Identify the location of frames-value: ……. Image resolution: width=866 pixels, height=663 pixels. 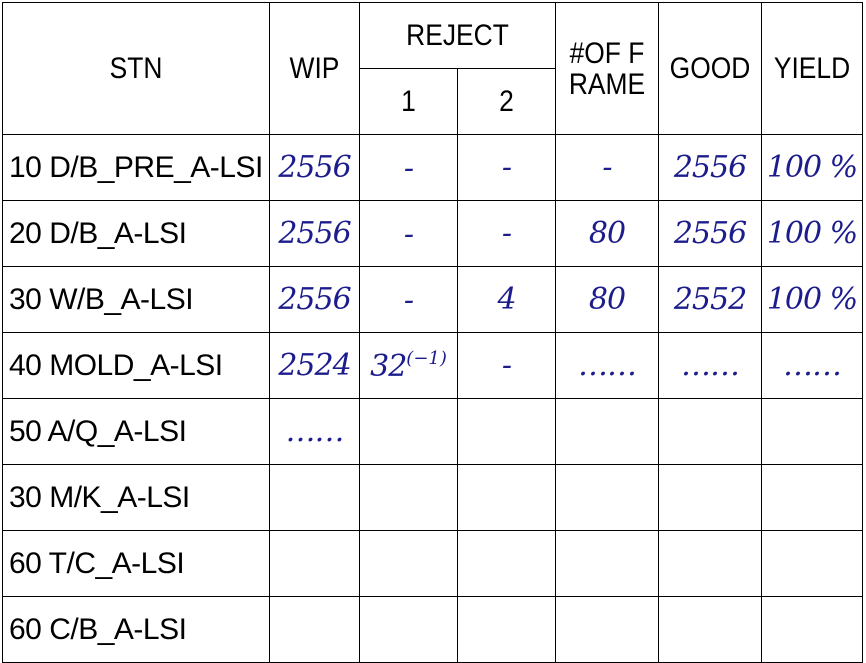
(607, 365).